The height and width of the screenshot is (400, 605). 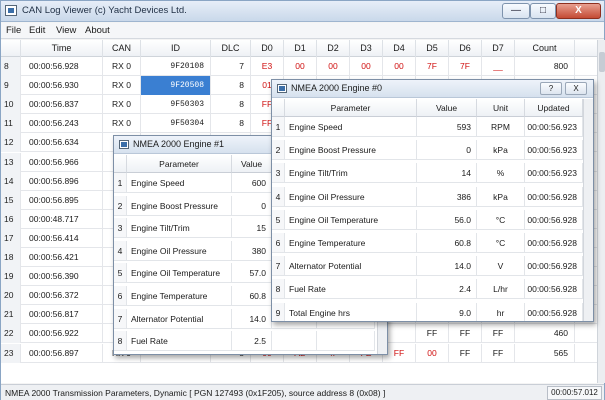 I want to click on grid-cell: 565, so click(x=545, y=353).